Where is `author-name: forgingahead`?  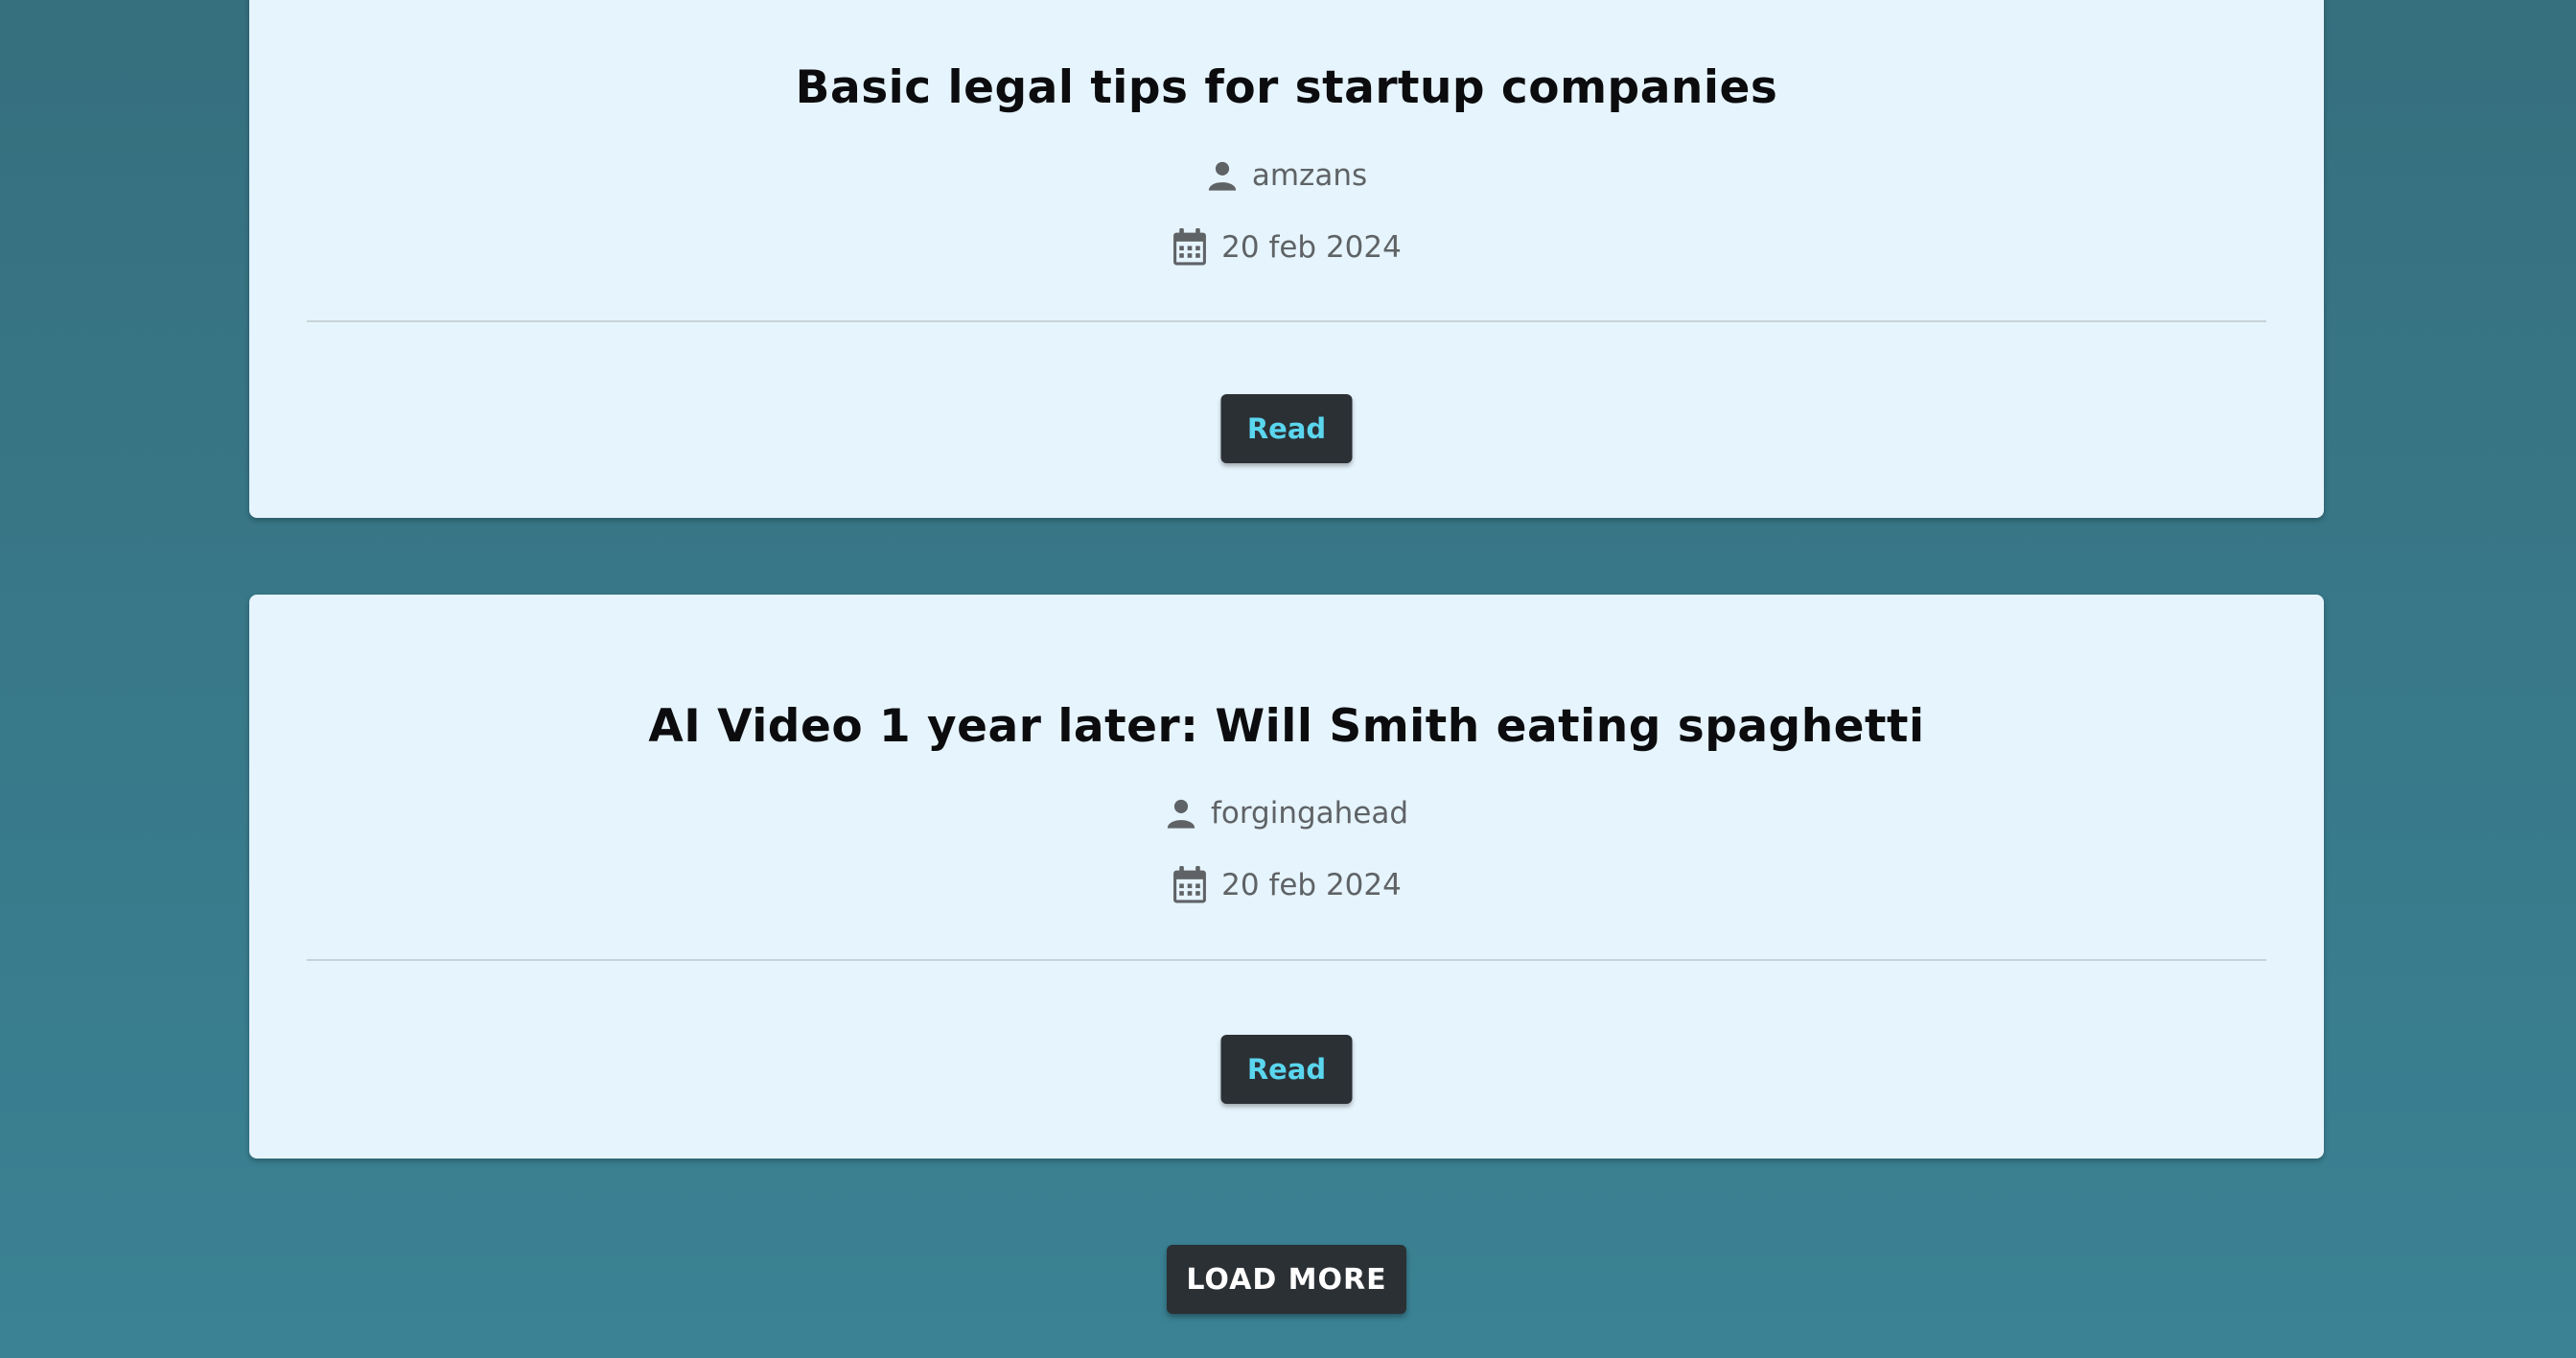
author-name: forgingahead is located at coordinates (1310, 813).